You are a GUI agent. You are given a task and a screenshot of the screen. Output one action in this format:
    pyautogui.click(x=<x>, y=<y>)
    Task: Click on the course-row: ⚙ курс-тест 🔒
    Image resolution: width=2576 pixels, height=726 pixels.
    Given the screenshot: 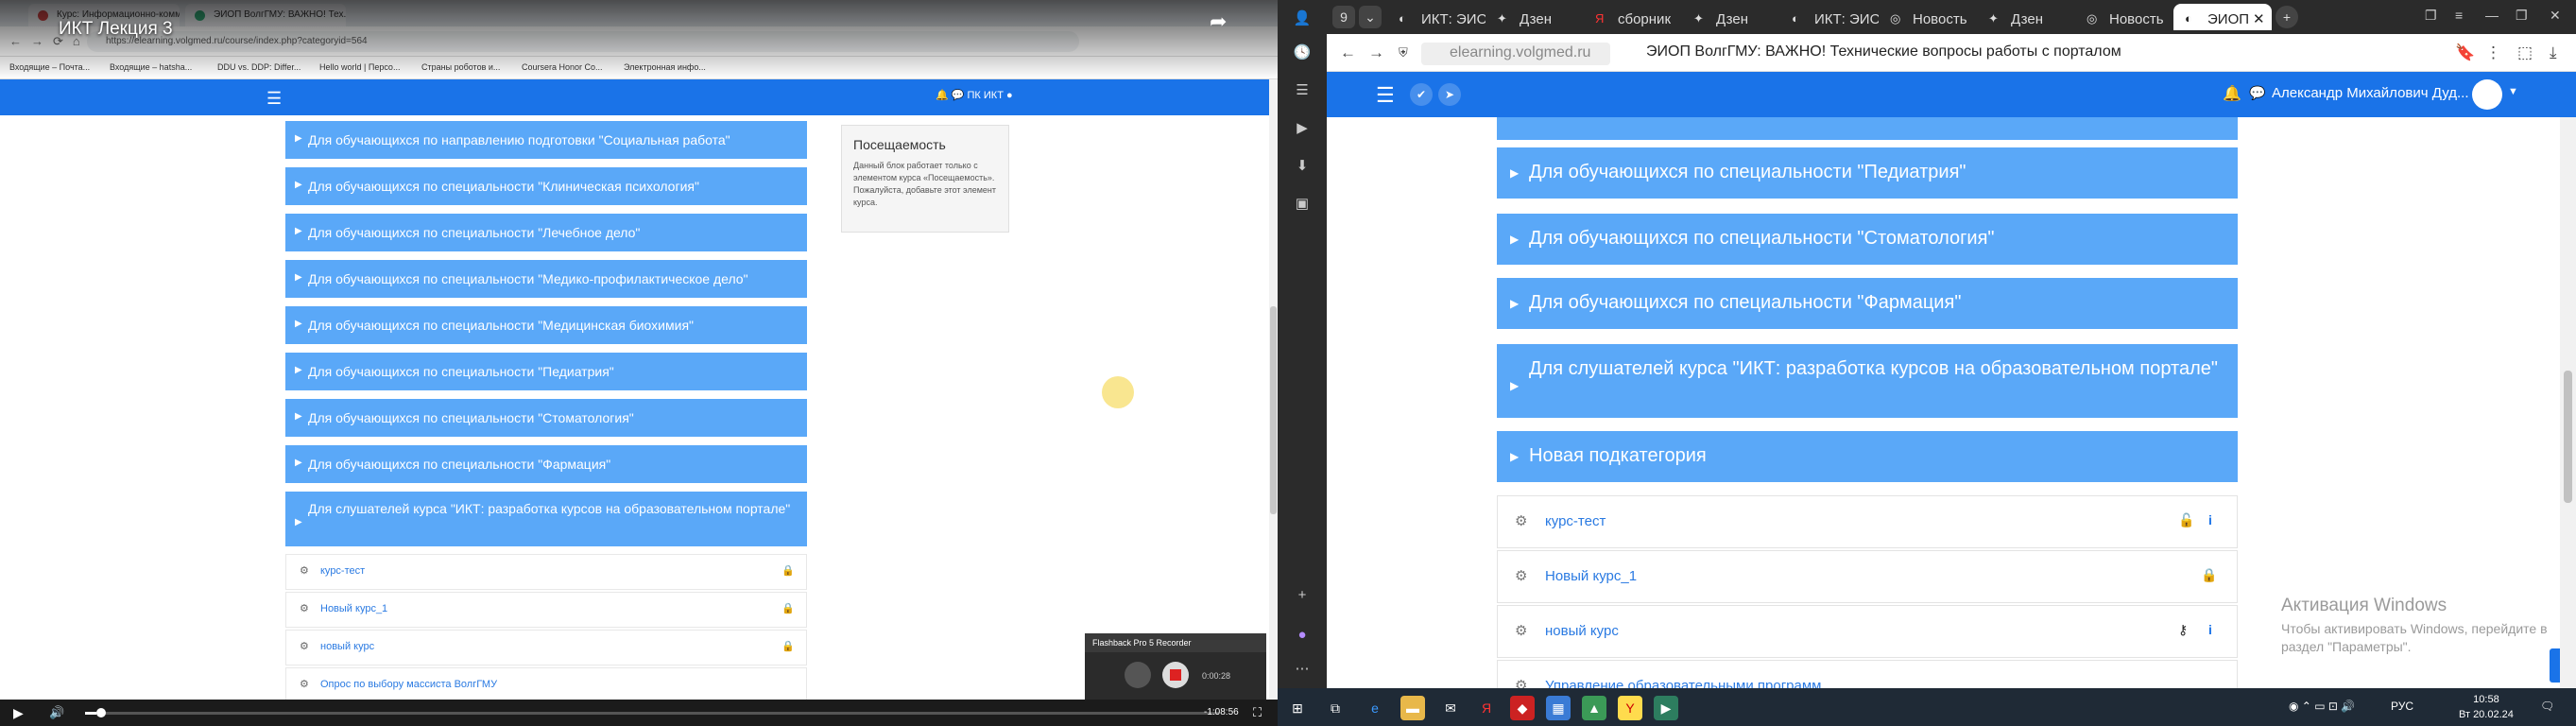 What is the action you would take?
    pyautogui.click(x=546, y=572)
    